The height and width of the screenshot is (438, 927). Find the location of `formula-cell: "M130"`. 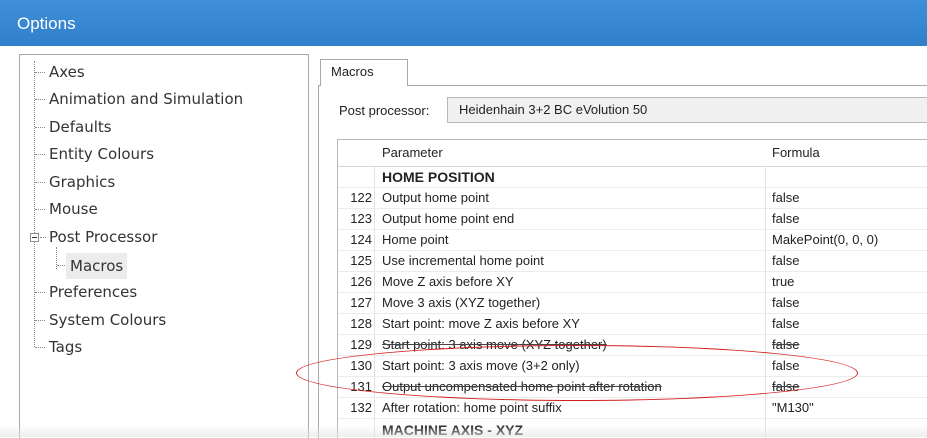

formula-cell: "M130" is located at coordinates (793, 408).